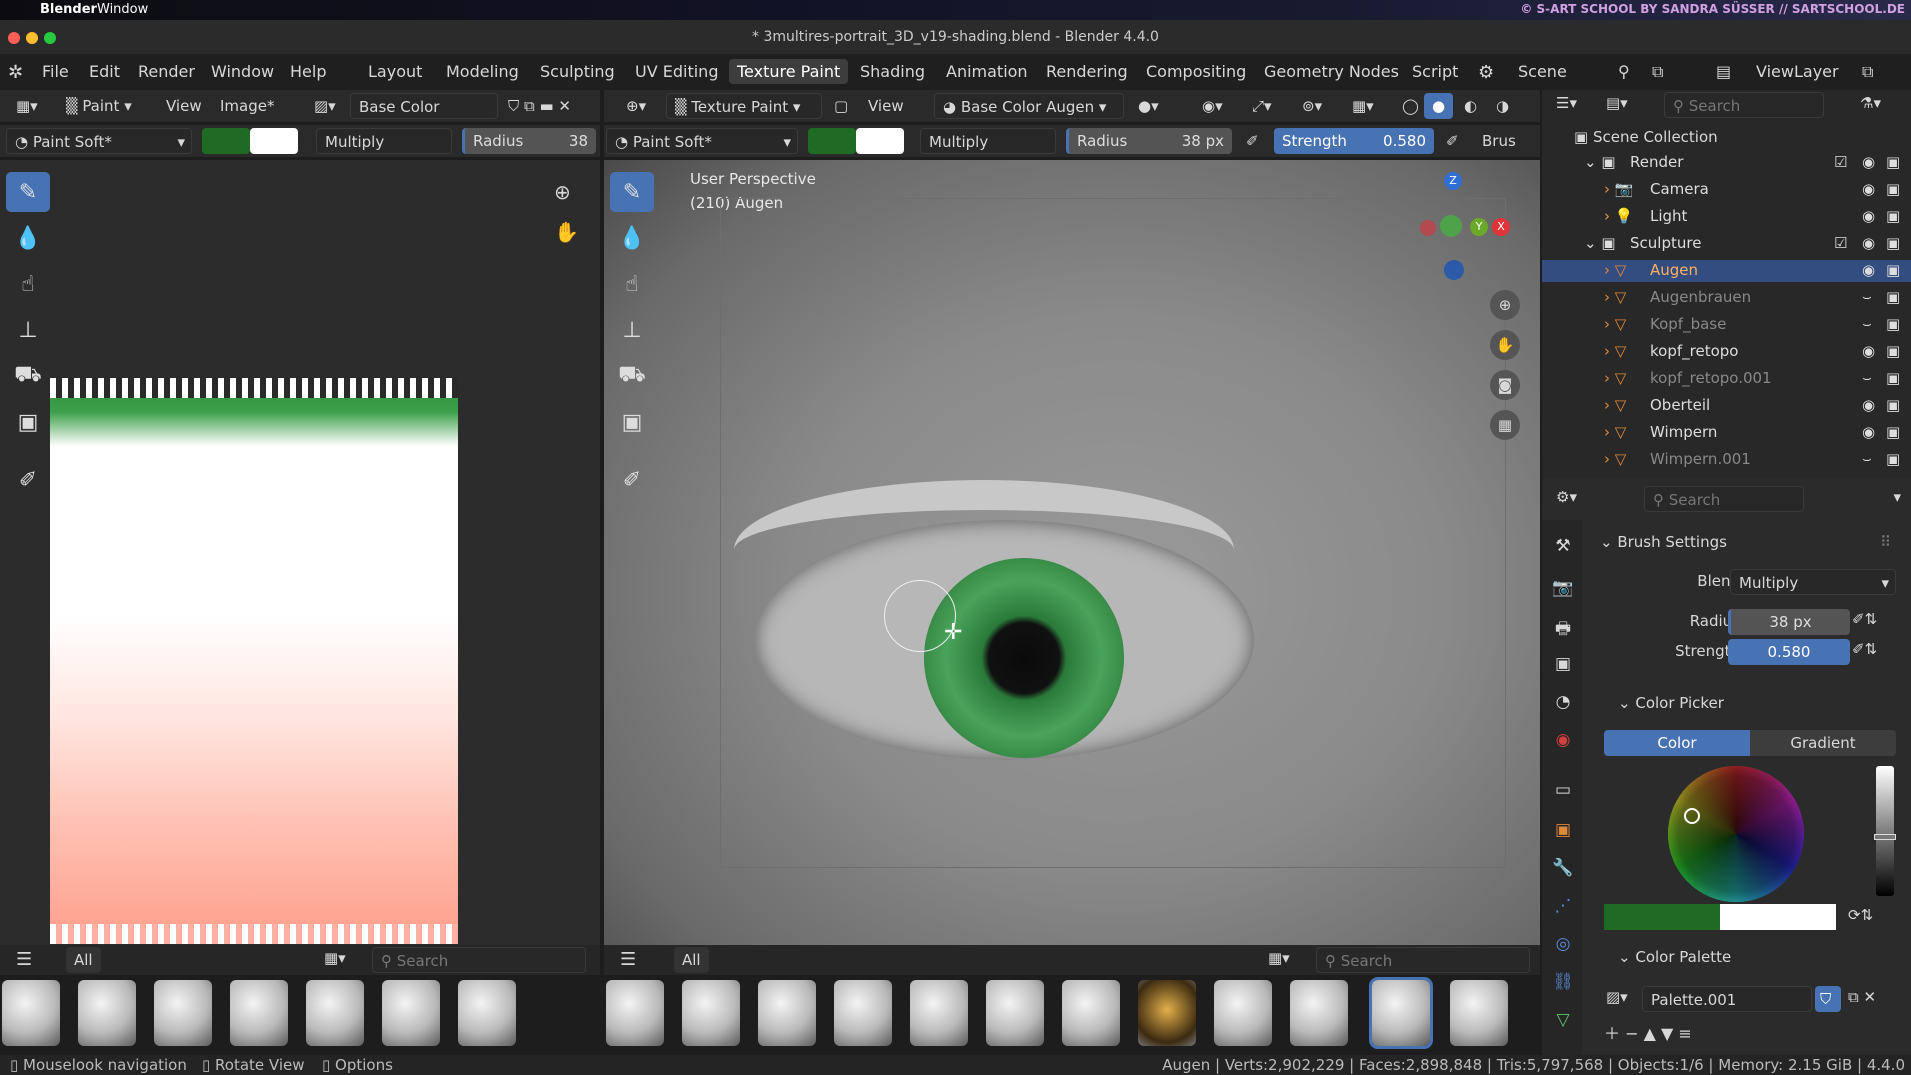 Image resolution: width=1911 pixels, height=1075 pixels. I want to click on vp-shelf-menu-icon: ☰, so click(628, 959).